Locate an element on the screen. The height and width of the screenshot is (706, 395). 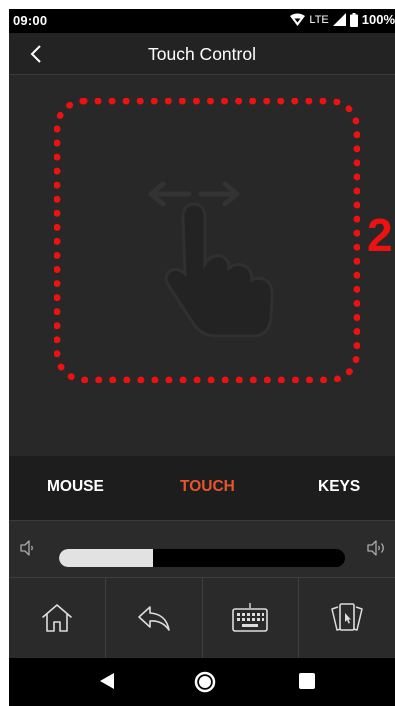
tab-keys: KEYS is located at coordinates (339, 487).